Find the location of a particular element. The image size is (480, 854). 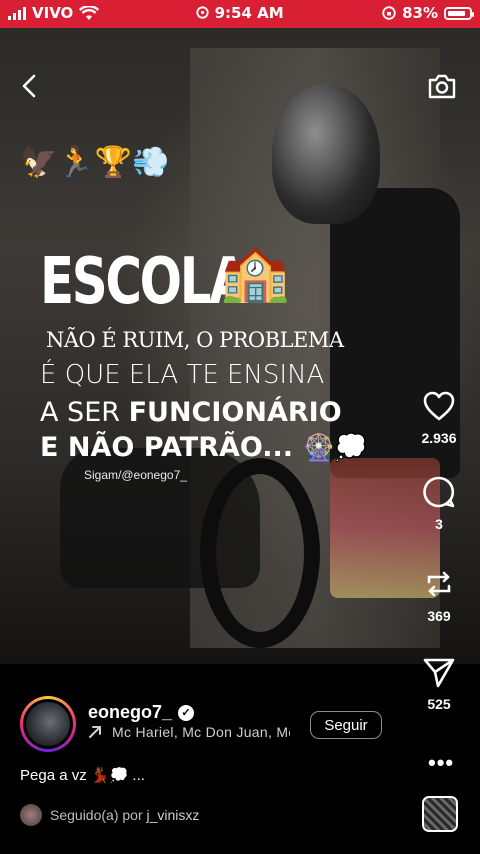

followed-by-prefix: Seguido(a) por is located at coordinates (98, 815).